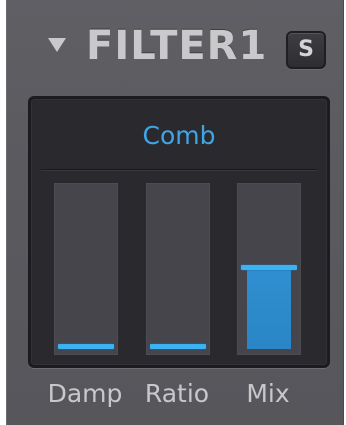  What do you see at coordinates (57, 45) in the screenshot?
I see `triangle-down-icon` at bounding box center [57, 45].